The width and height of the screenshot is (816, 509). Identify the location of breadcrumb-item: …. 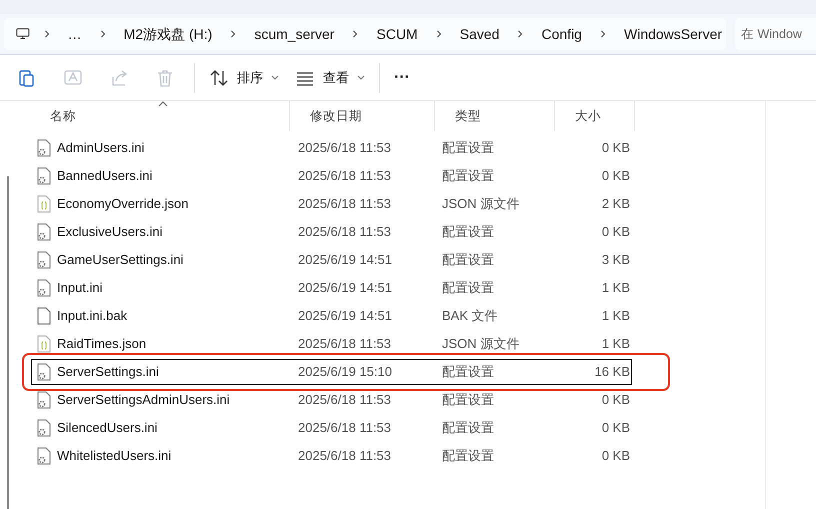
(75, 34).